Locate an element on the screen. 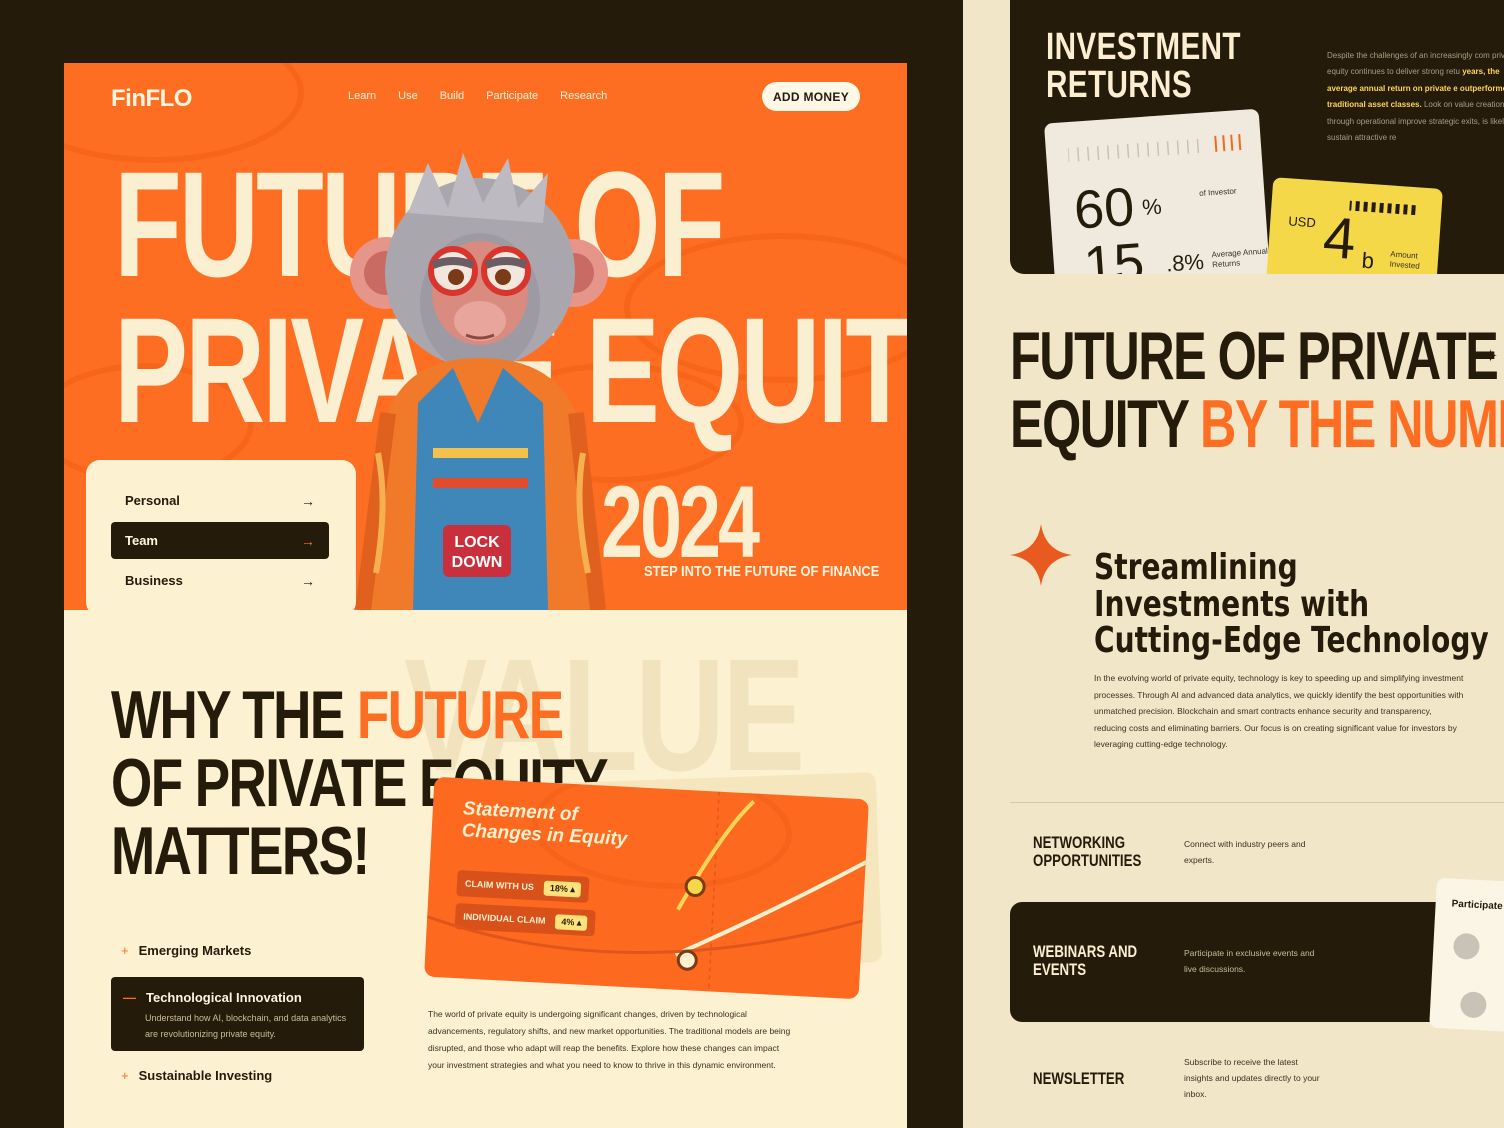 The image size is (1504, 1128). tab-label: Business is located at coordinates (154, 580).